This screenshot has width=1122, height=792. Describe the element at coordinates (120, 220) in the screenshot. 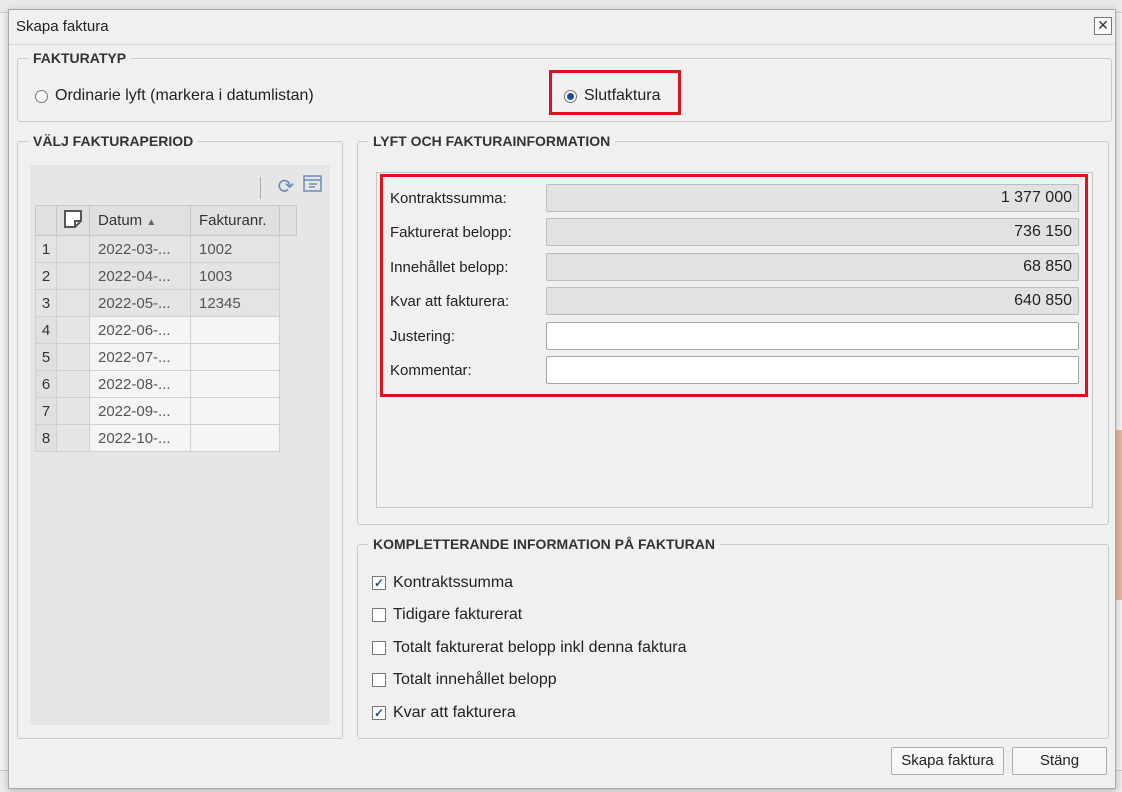

I see `header-datum-label: Datum` at that location.